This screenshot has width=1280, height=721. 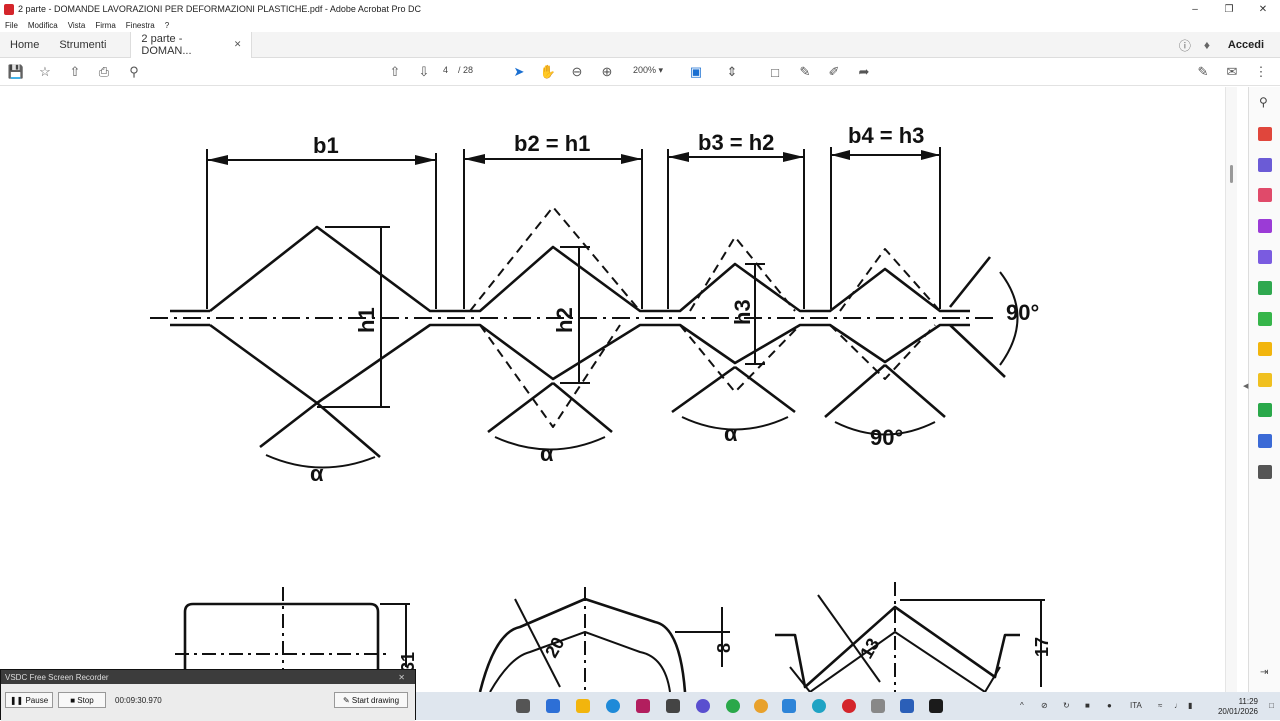 What do you see at coordinates (1265, 288) in the screenshot?
I see `combine-files-icon` at bounding box center [1265, 288].